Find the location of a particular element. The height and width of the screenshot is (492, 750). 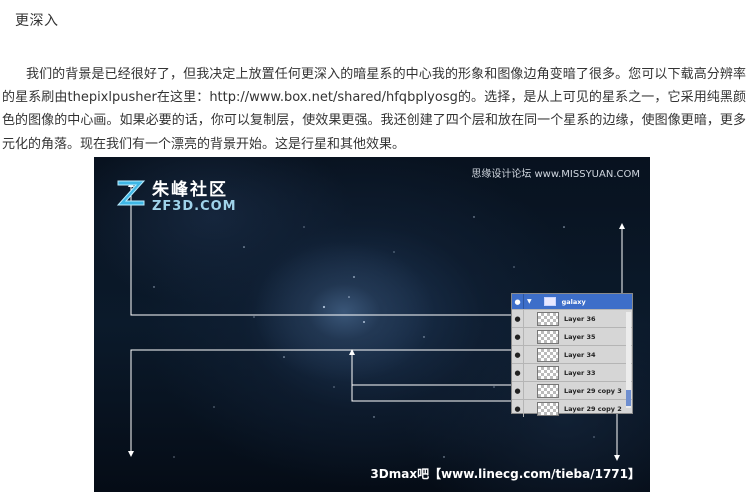

layer-row: ● Layer 33 is located at coordinates (572, 373).